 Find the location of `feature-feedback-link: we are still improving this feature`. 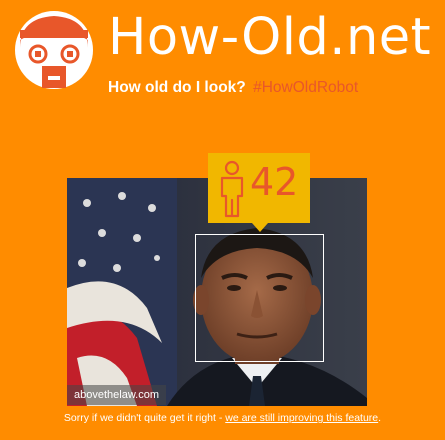

feature-feedback-link: we are still improving this feature is located at coordinates (301, 418).